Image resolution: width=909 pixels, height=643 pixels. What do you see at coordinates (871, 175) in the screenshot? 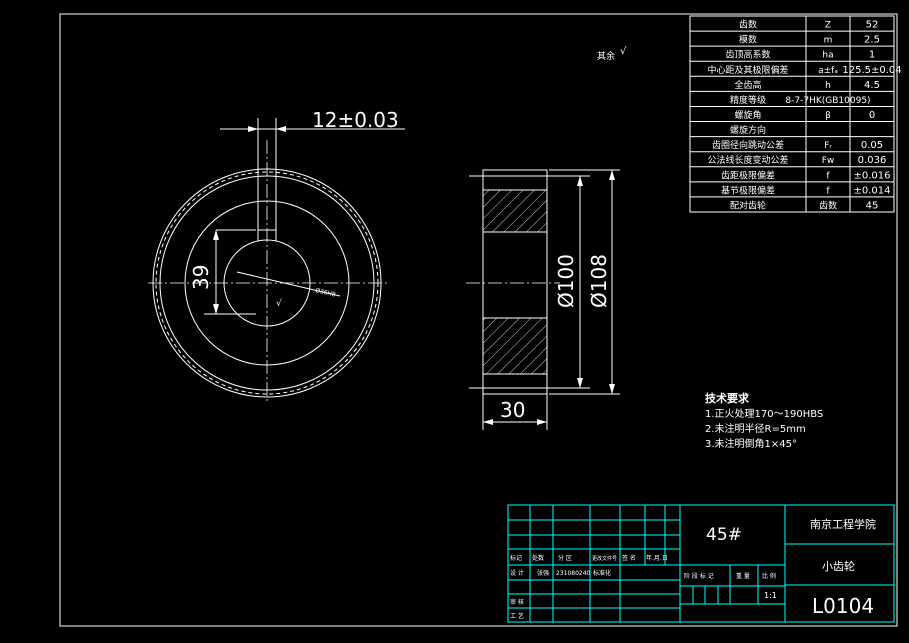
I see `param-value: ±0.016` at bounding box center [871, 175].